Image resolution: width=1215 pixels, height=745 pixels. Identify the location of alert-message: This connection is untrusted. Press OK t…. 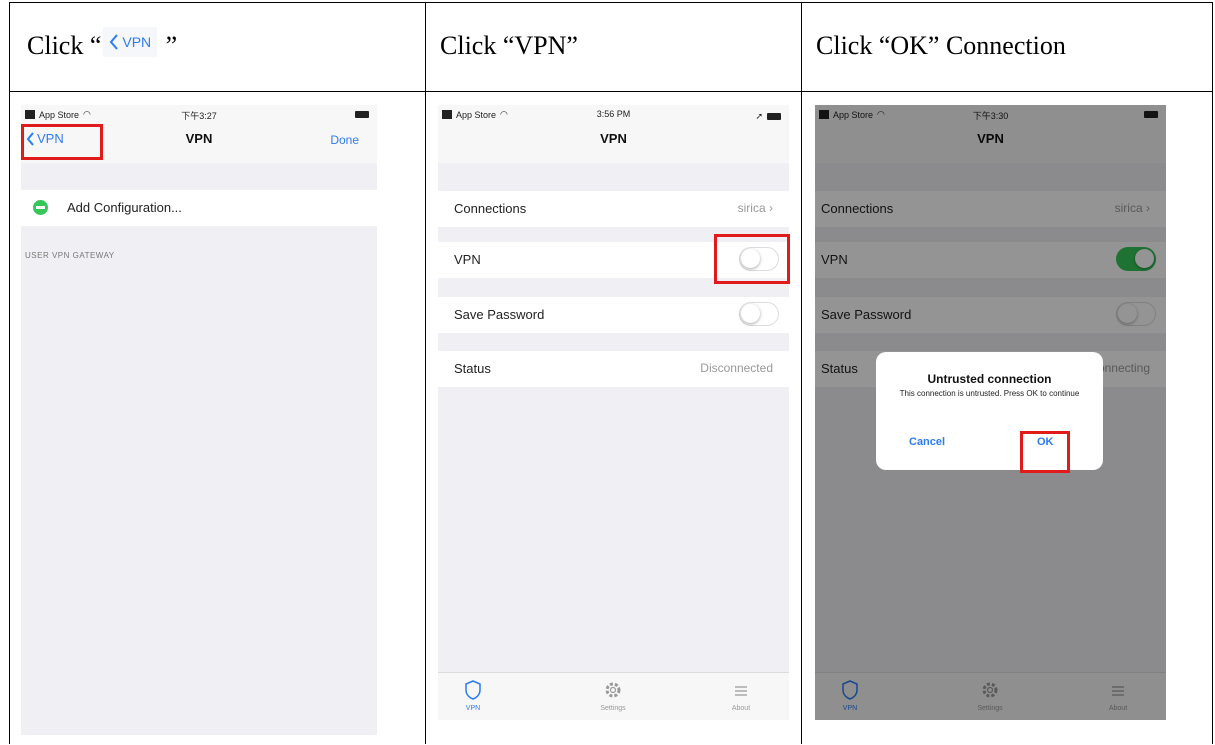
(989, 393).